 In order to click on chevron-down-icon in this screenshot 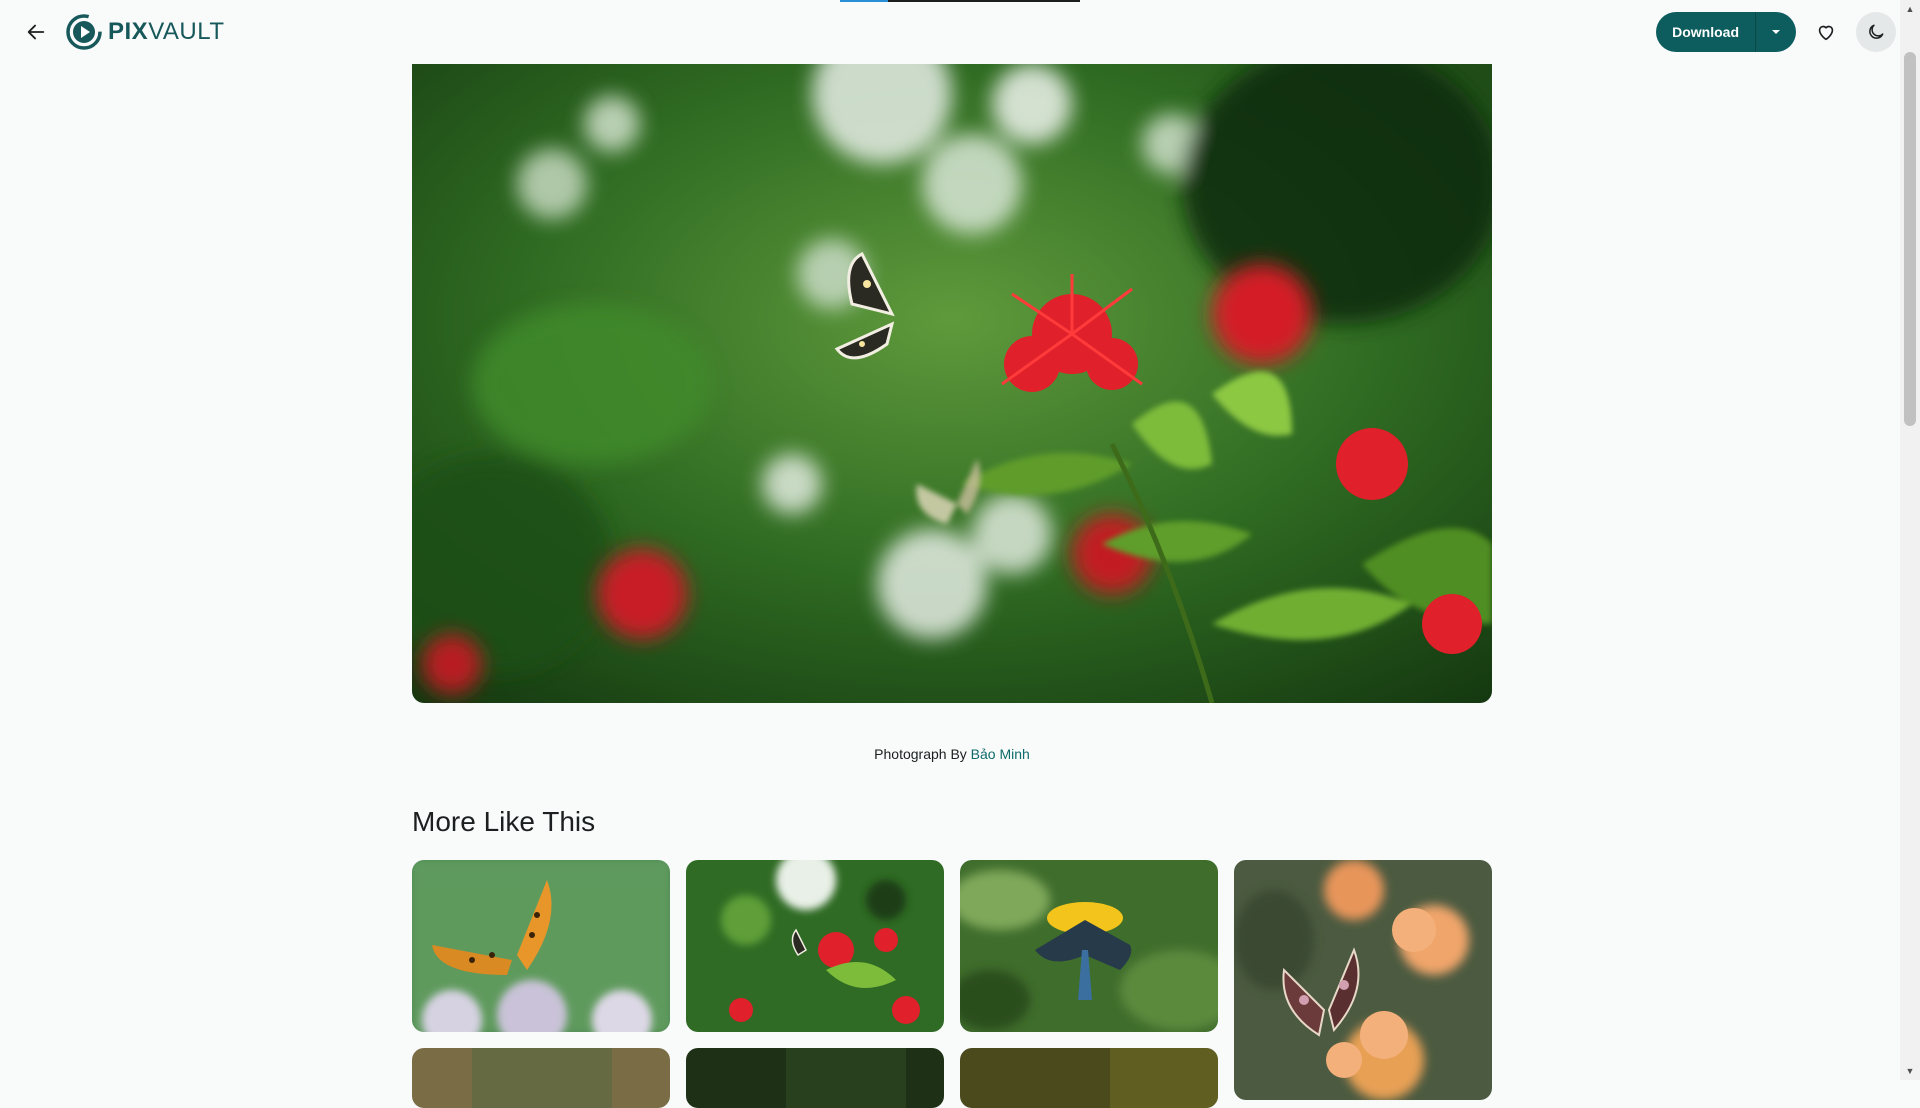, I will do `click(1776, 32)`.